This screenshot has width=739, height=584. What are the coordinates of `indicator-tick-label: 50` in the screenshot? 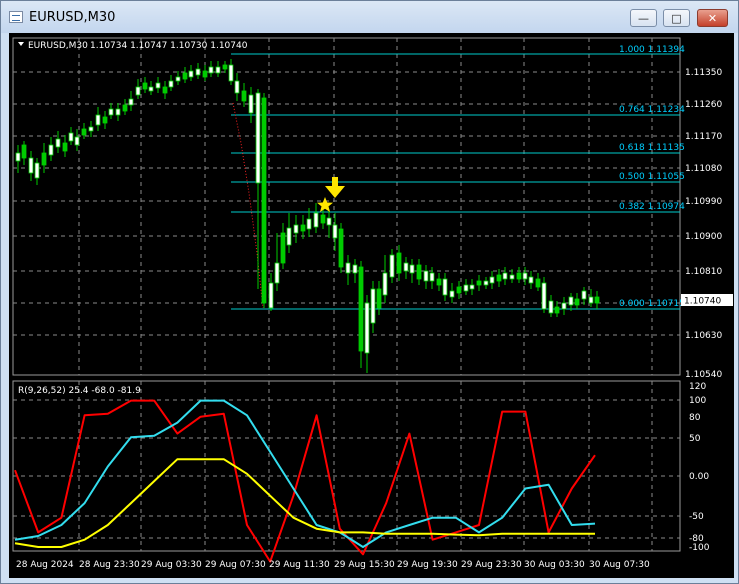 It's located at (695, 439).